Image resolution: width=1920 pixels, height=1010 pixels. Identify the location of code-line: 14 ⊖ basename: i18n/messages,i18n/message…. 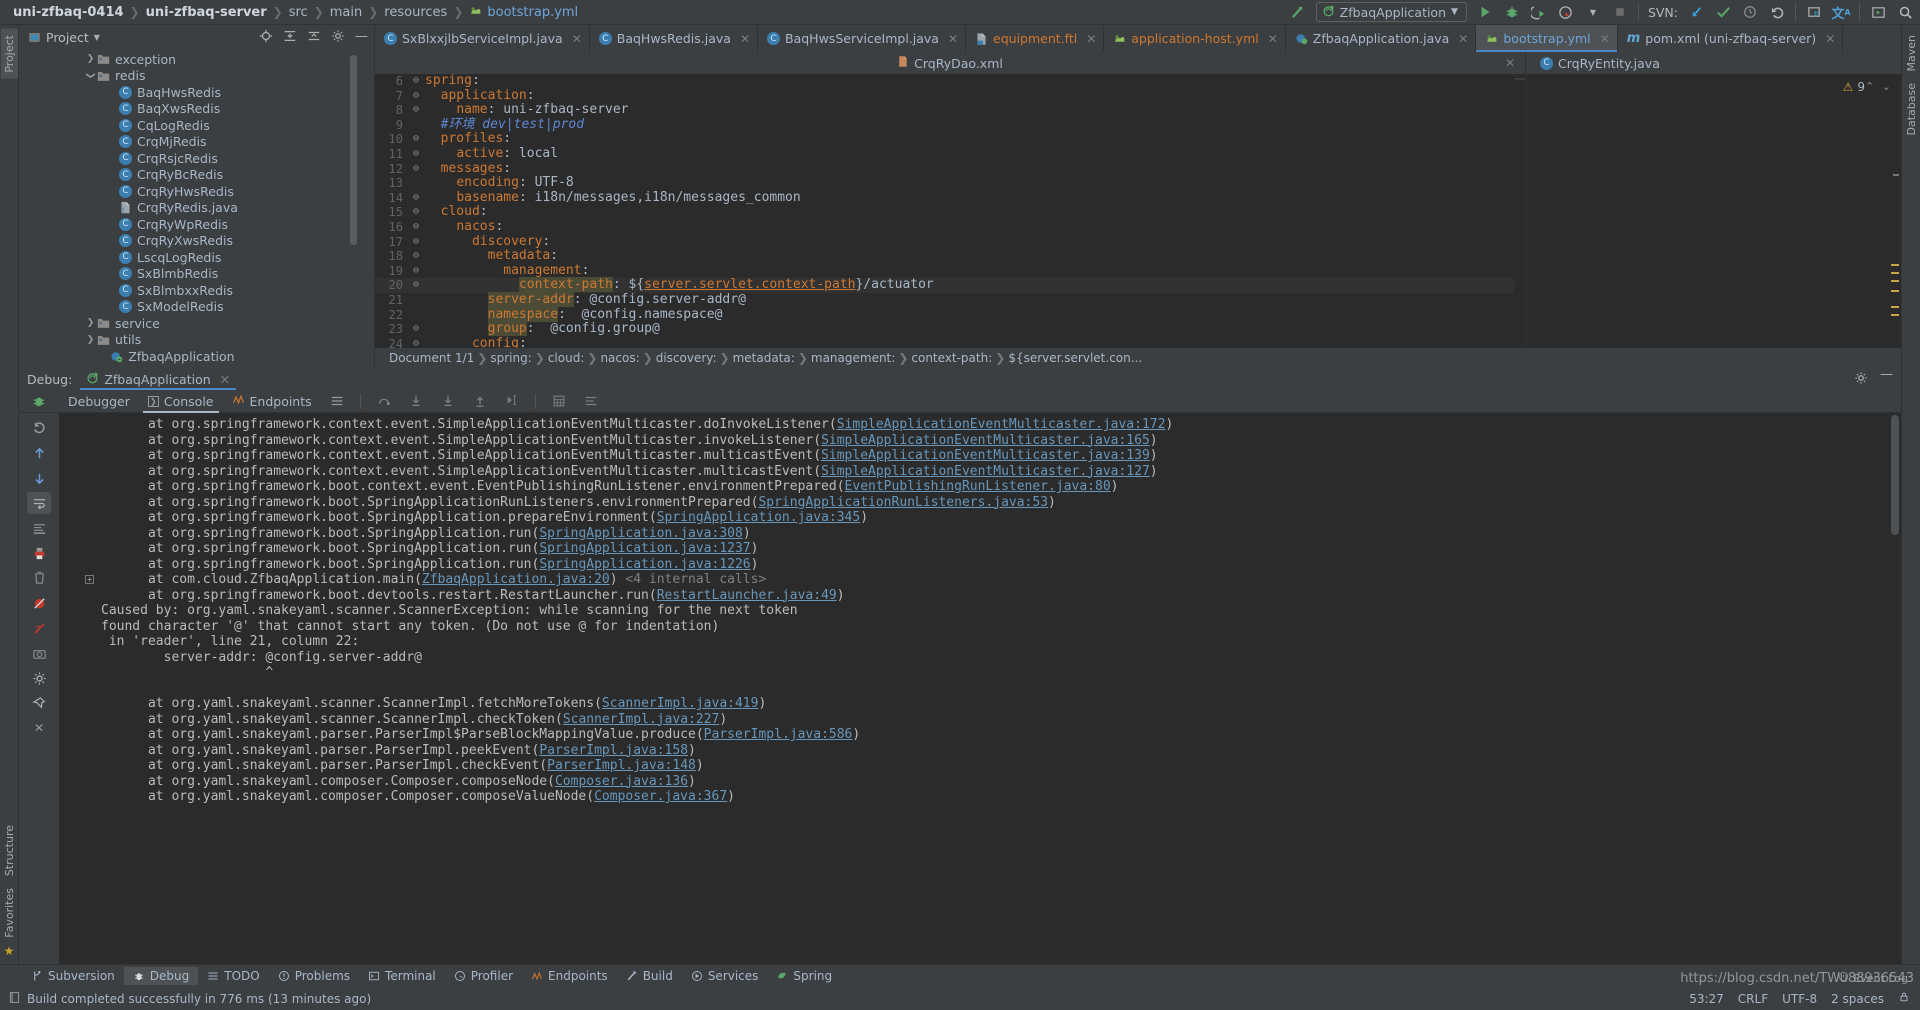
(950, 198).